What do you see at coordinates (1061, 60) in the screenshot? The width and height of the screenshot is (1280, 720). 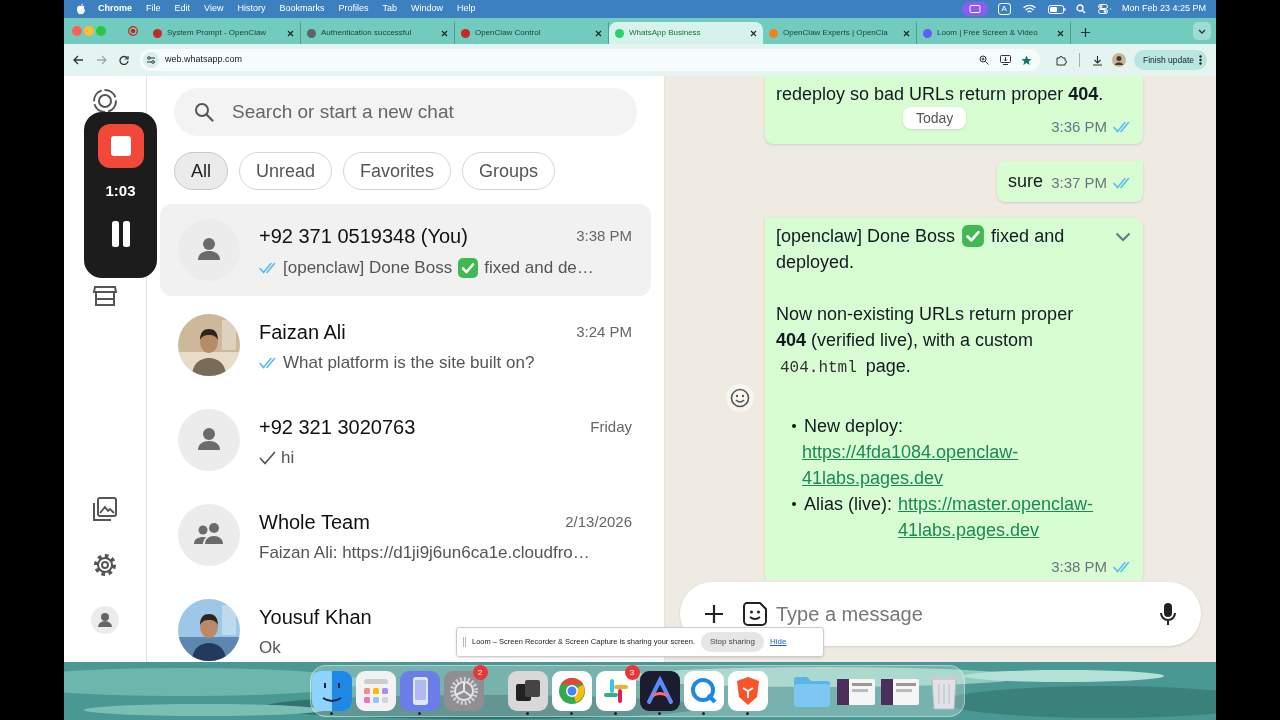 I see `extensions-icon` at bounding box center [1061, 60].